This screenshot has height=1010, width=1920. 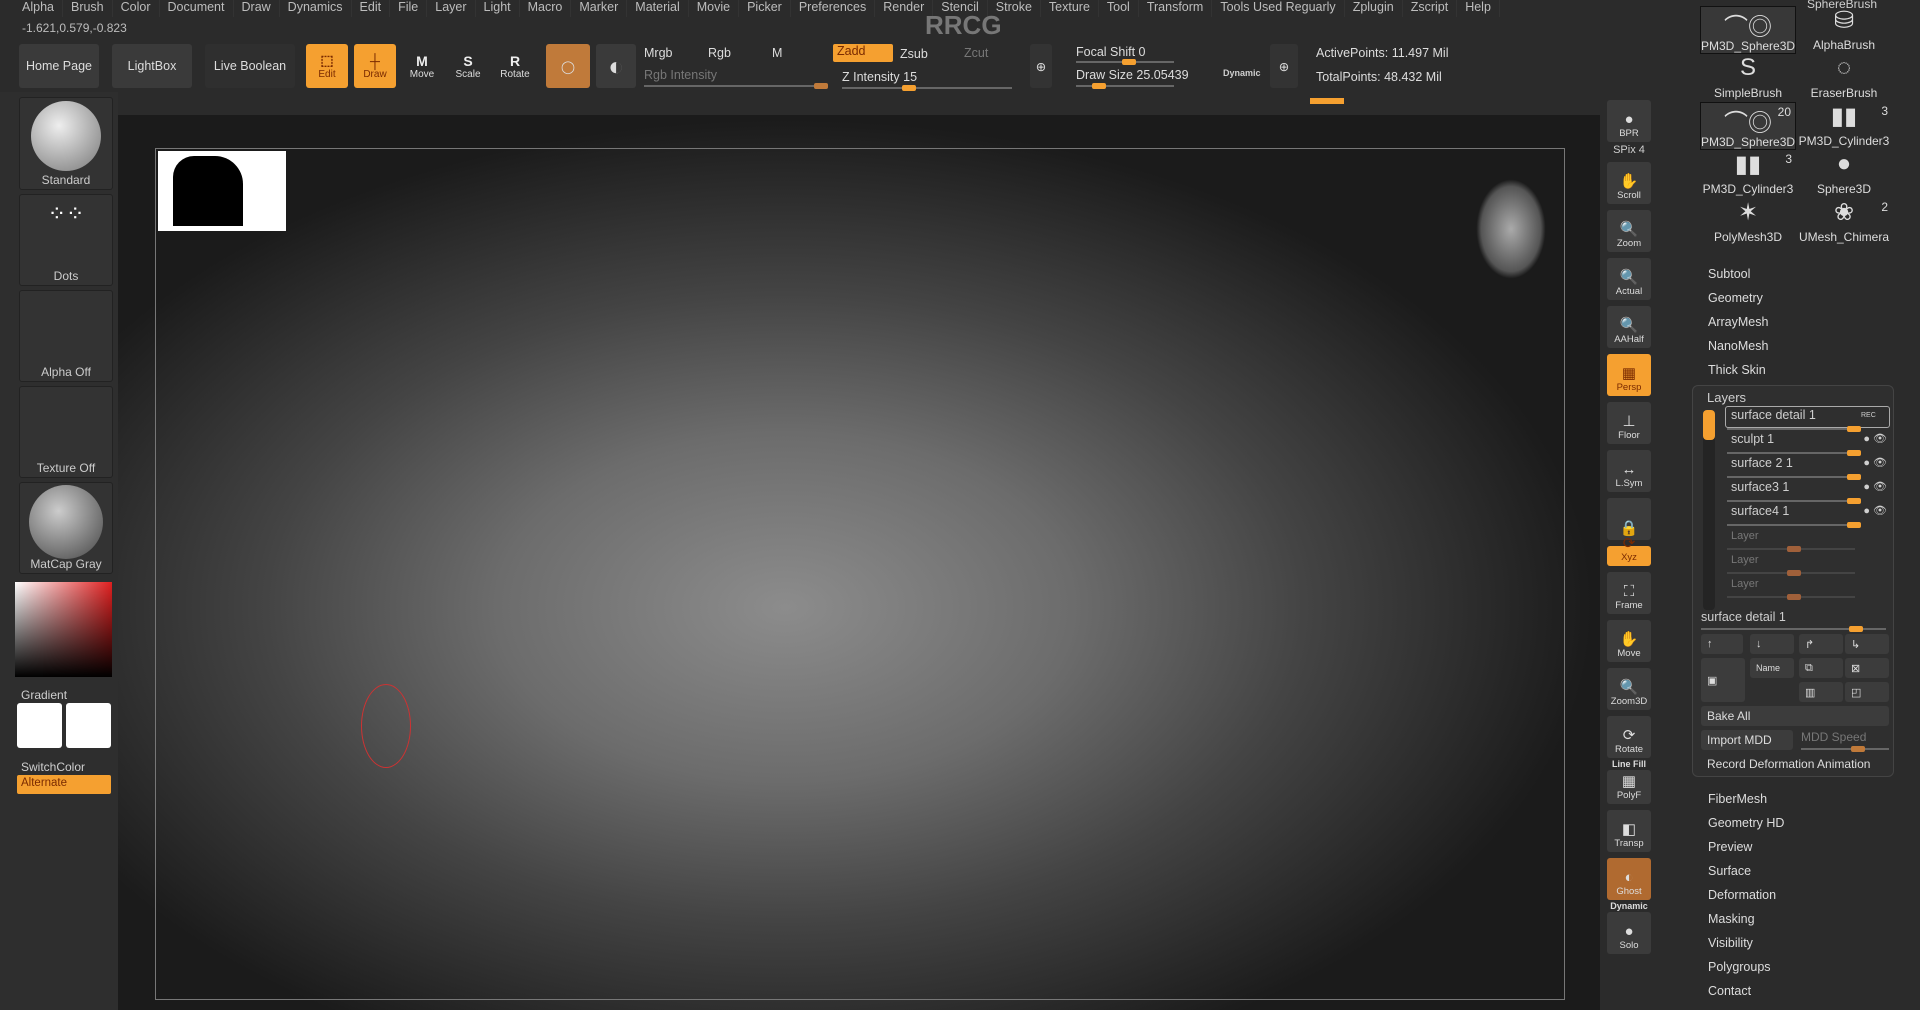 I want to click on rt-zoom-button: 🔍 Zoom, so click(x=1629, y=231).